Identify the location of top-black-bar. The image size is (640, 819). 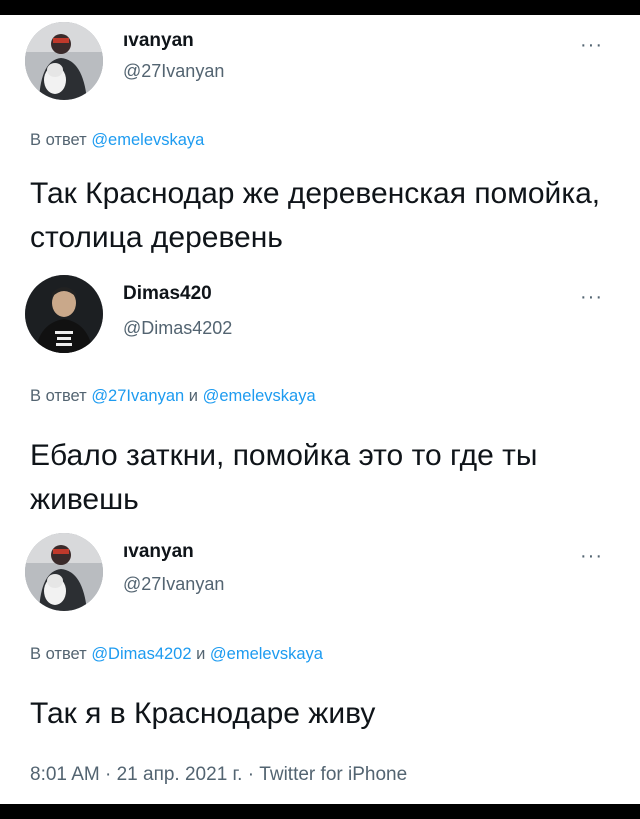
(320, 7).